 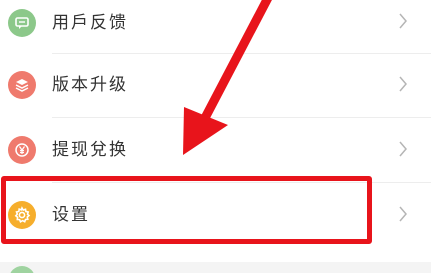 I want to click on next-menu-item-peek, so click(x=215, y=267).